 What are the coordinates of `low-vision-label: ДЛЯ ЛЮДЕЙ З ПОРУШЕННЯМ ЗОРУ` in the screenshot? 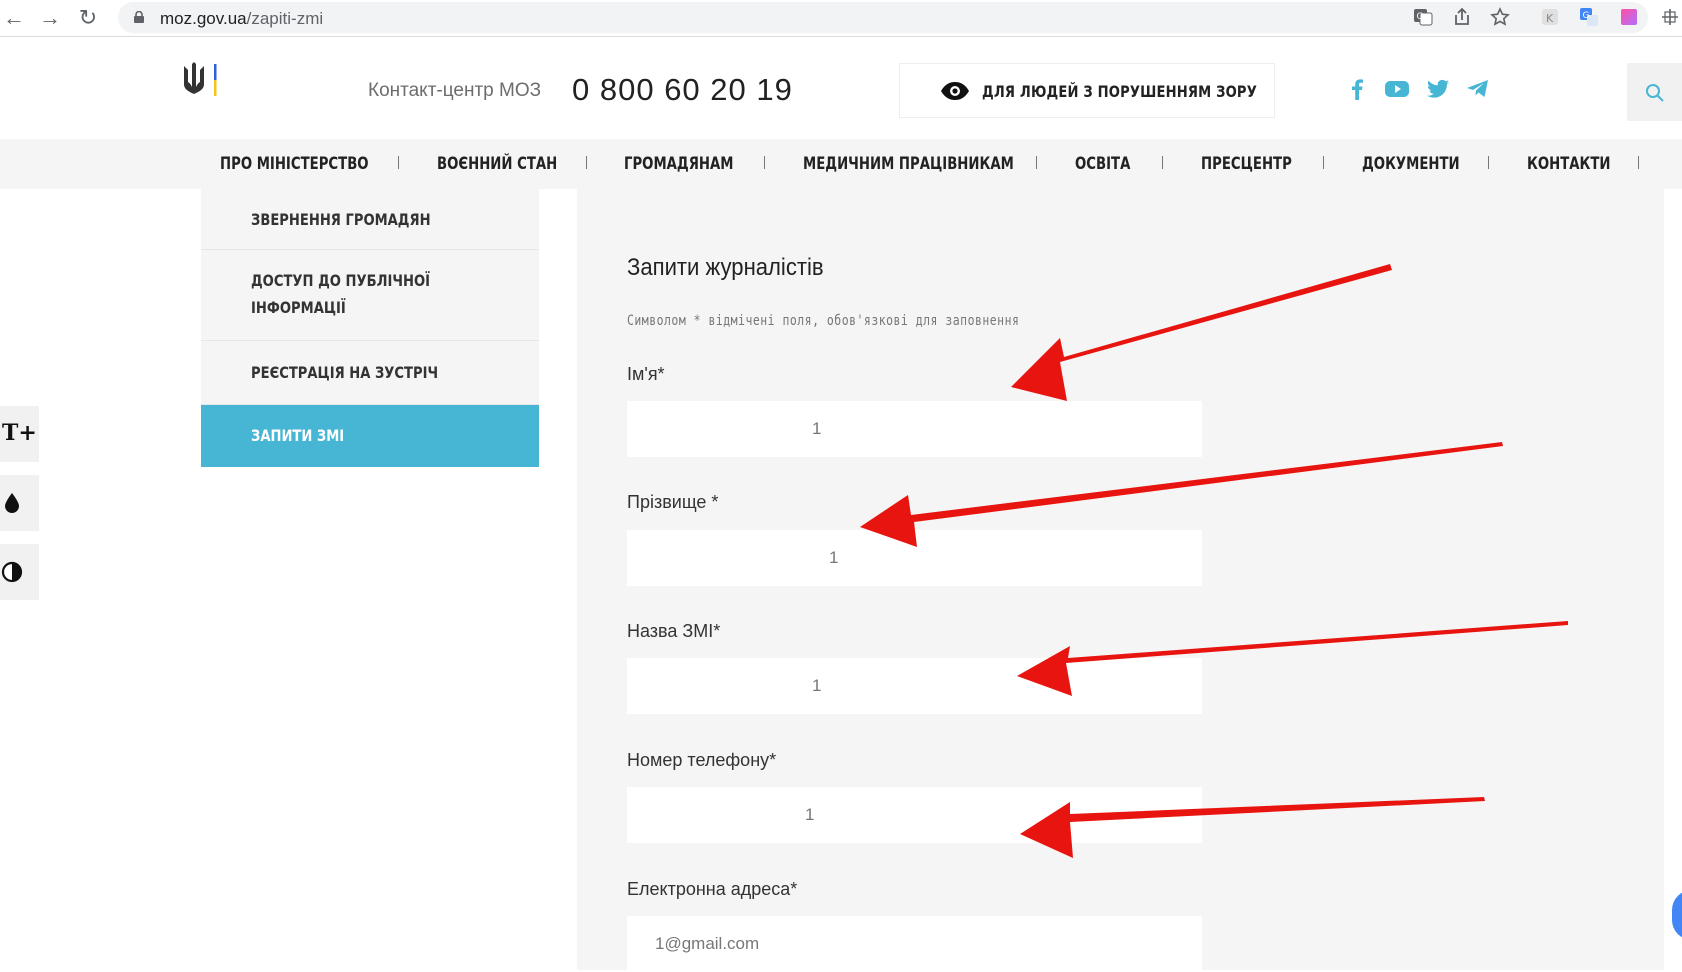 It's located at (1119, 91).